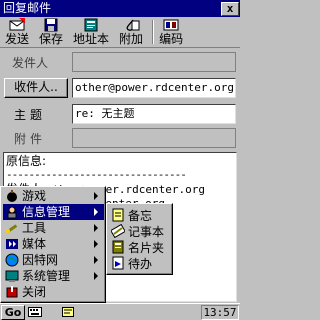  Describe the element at coordinates (30, 139) in the screenshot. I see `attachment-label: 附件` at that location.